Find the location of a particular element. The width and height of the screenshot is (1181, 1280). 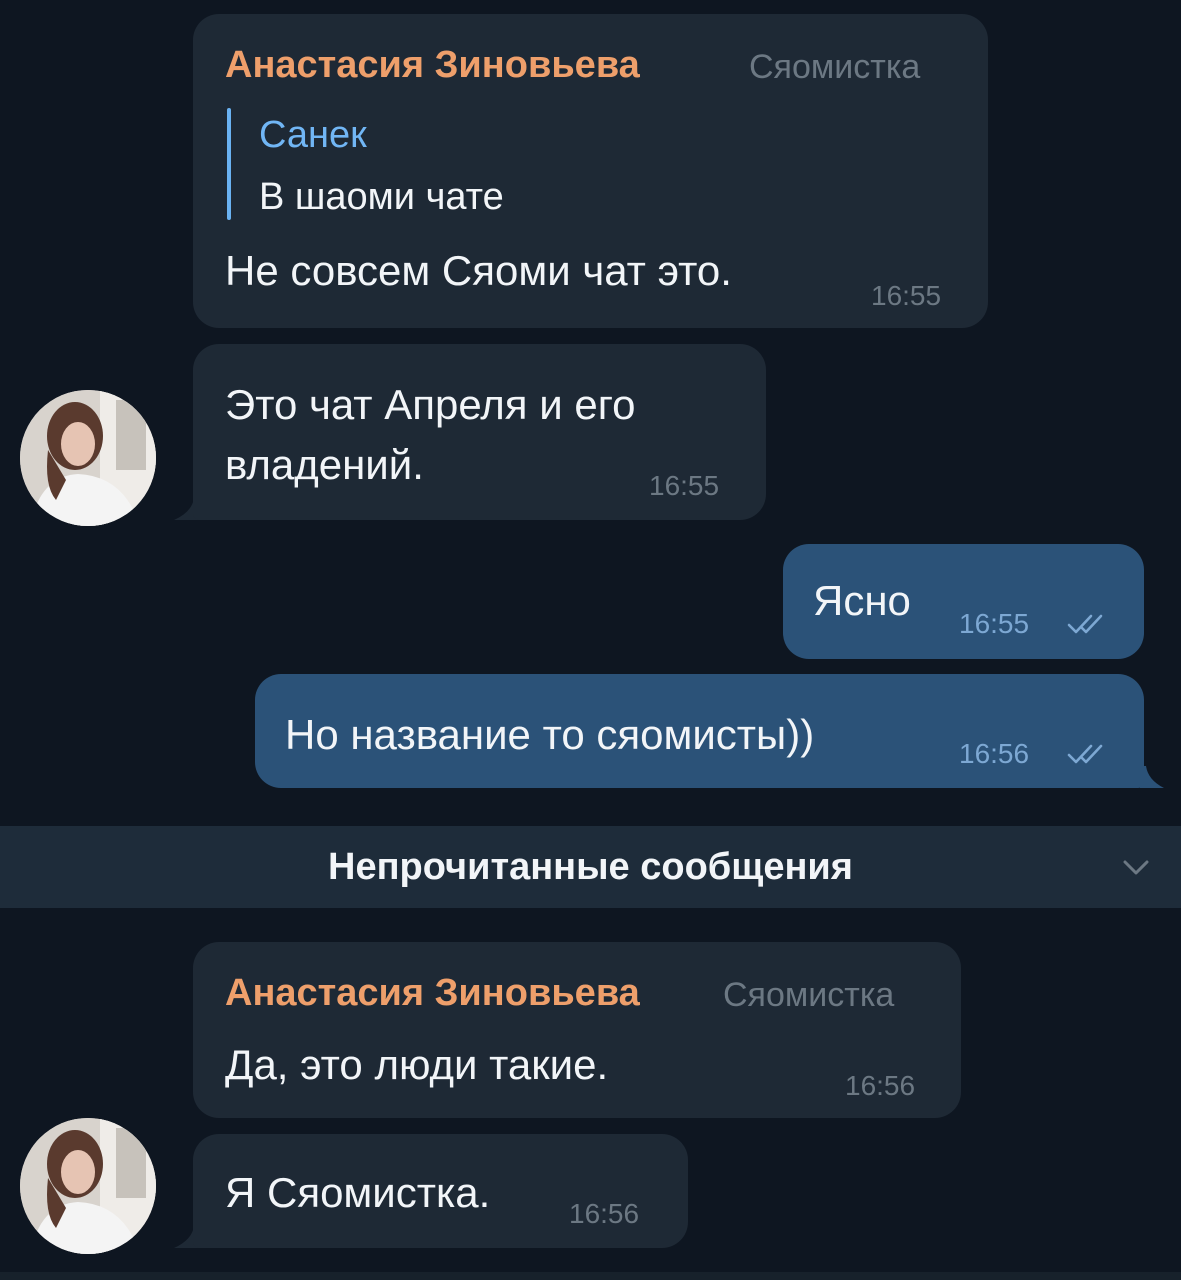

message-text: Но название то сяомисты)) is located at coordinates (550, 734).